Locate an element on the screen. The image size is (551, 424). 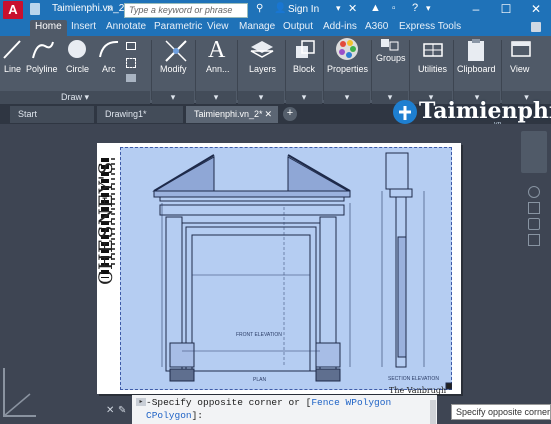
steering-wheel-icon is located at coordinates (534, 192).